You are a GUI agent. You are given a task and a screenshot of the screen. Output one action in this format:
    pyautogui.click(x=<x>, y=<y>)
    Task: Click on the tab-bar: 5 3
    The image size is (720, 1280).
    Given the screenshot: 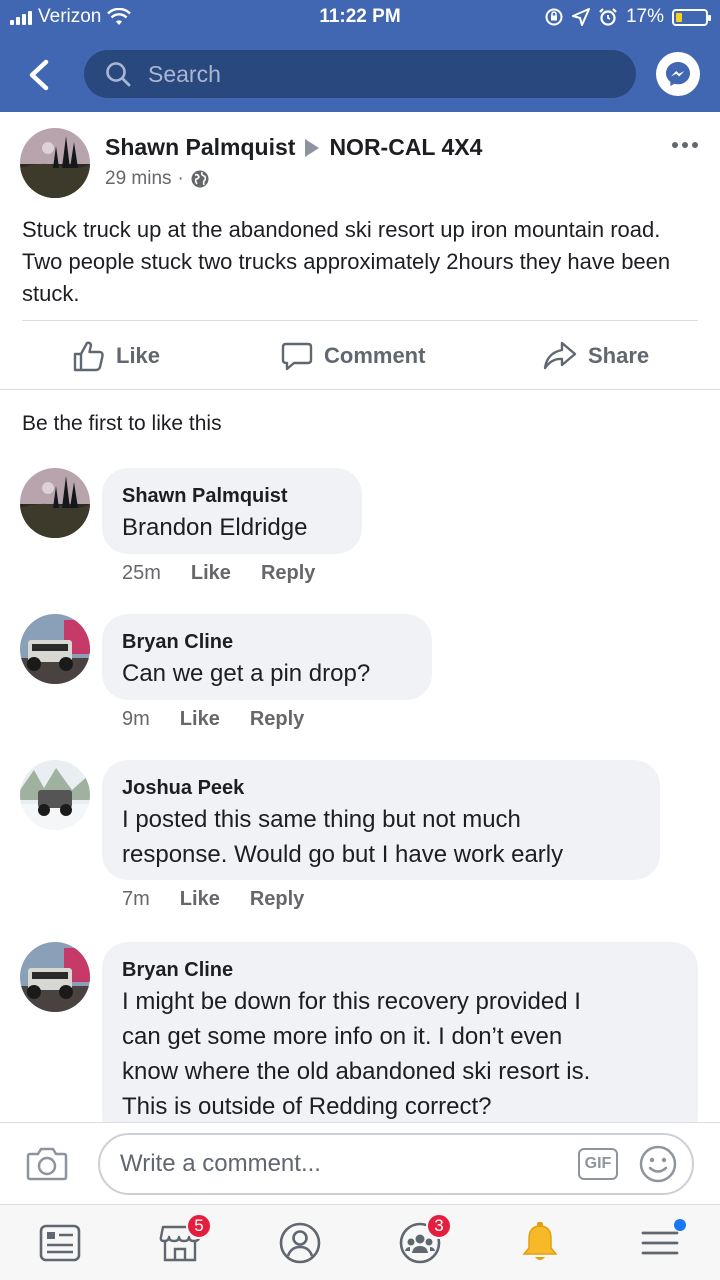 What is the action you would take?
    pyautogui.click(x=360, y=1242)
    